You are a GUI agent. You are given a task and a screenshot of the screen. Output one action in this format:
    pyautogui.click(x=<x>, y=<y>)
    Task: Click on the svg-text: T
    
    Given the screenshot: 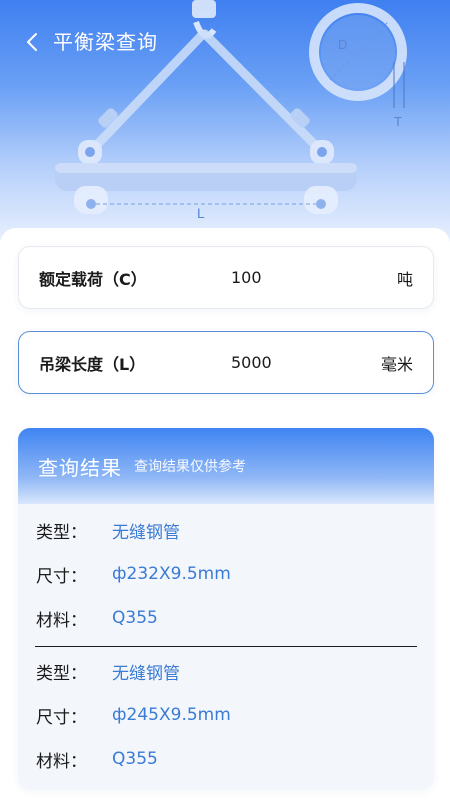 What is the action you would take?
    pyautogui.click(x=398, y=121)
    